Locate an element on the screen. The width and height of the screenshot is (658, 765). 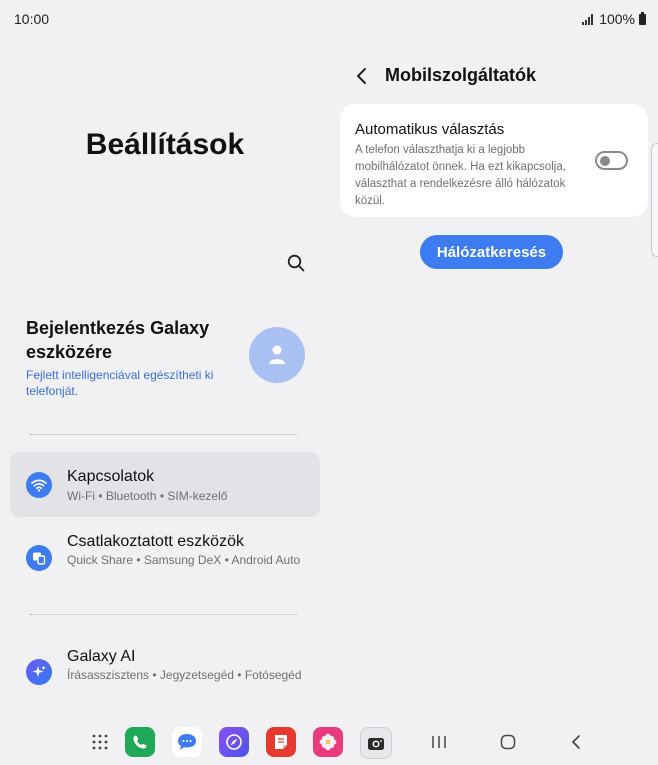
avatar is located at coordinates (277, 355).